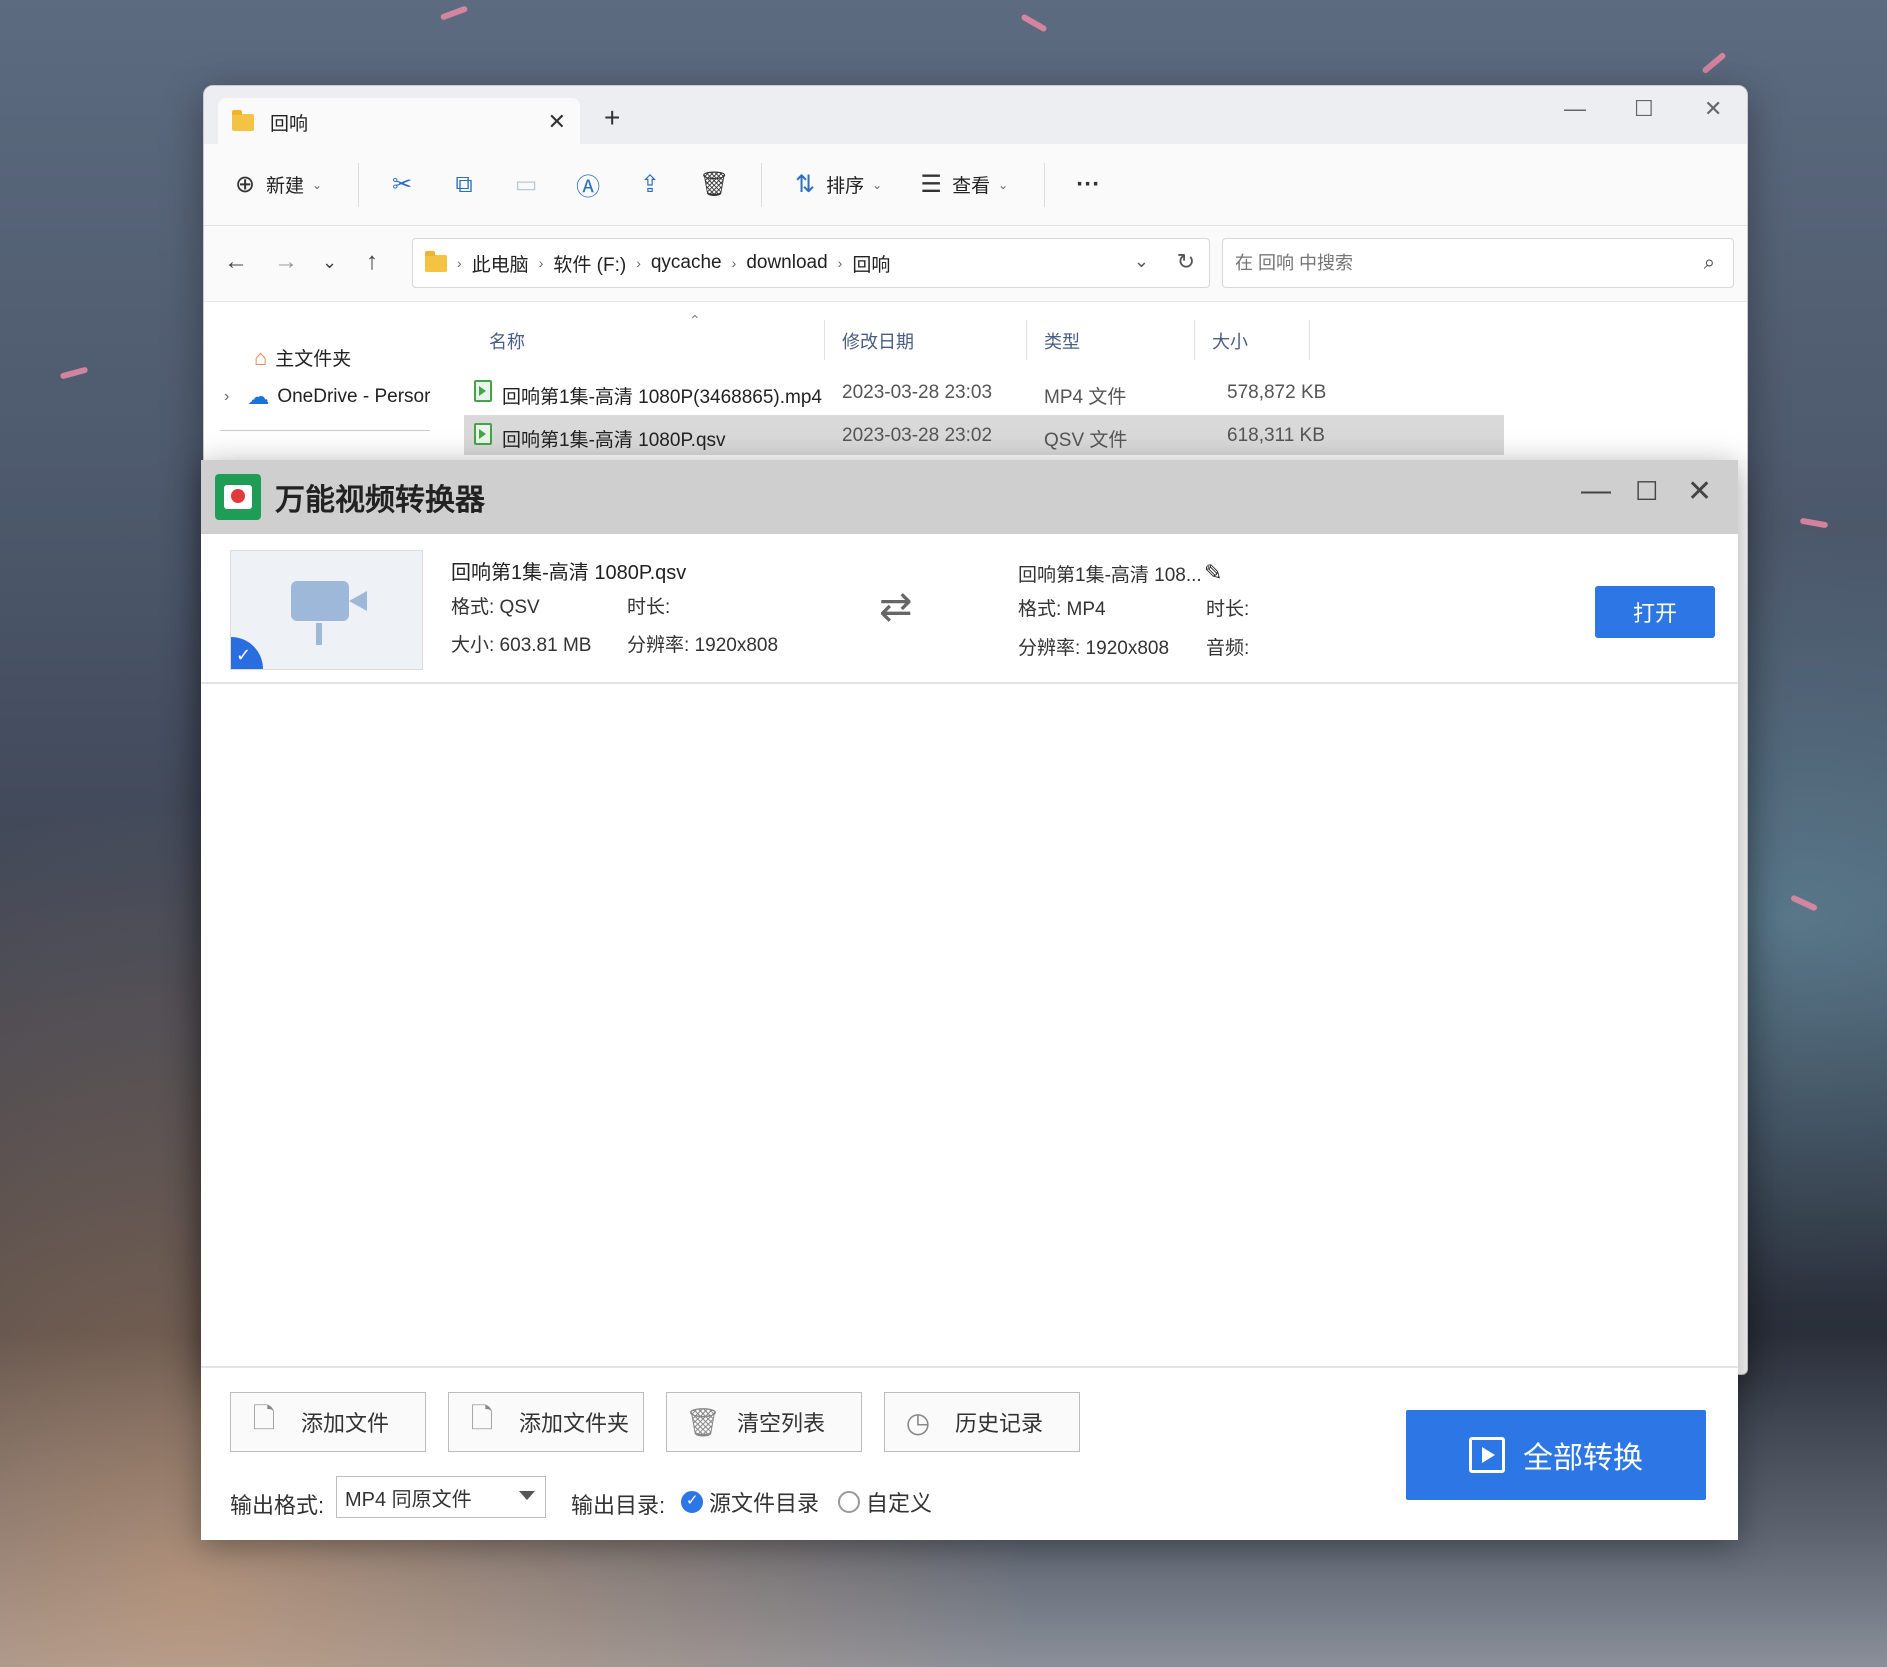 This screenshot has width=1887, height=1667. What do you see at coordinates (999, 1423) in the screenshot?
I see `history-label: 历史记录` at bounding box center [999, 1423].